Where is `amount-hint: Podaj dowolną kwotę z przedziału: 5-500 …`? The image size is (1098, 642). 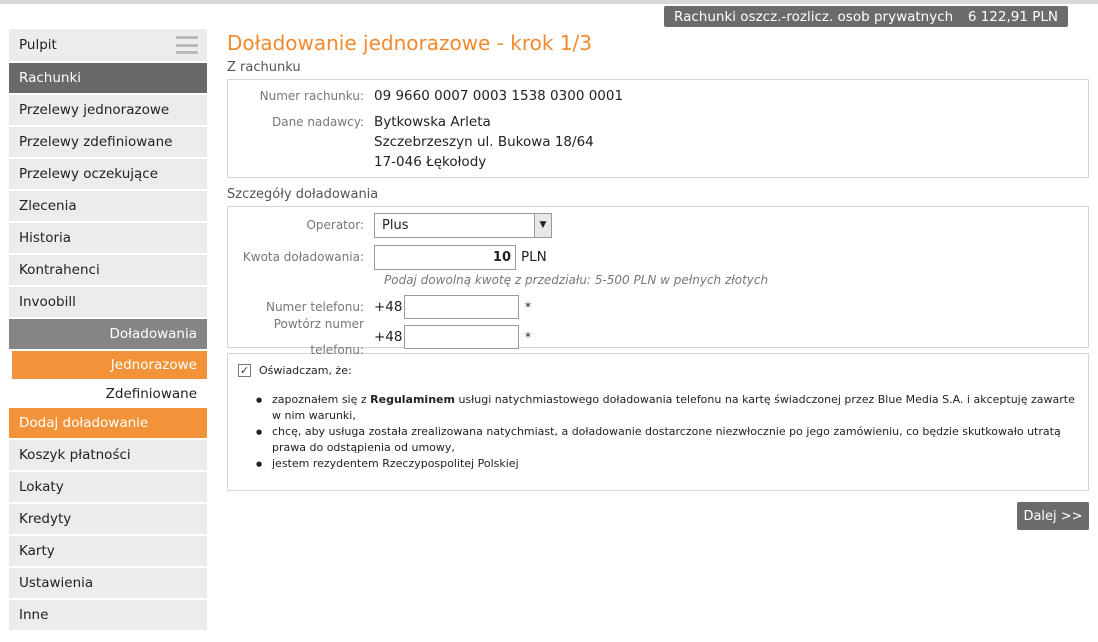 amount-hint: Podaj dowolną kwotę z przedziału: 5-500 … is located at coordinates (576, 280).